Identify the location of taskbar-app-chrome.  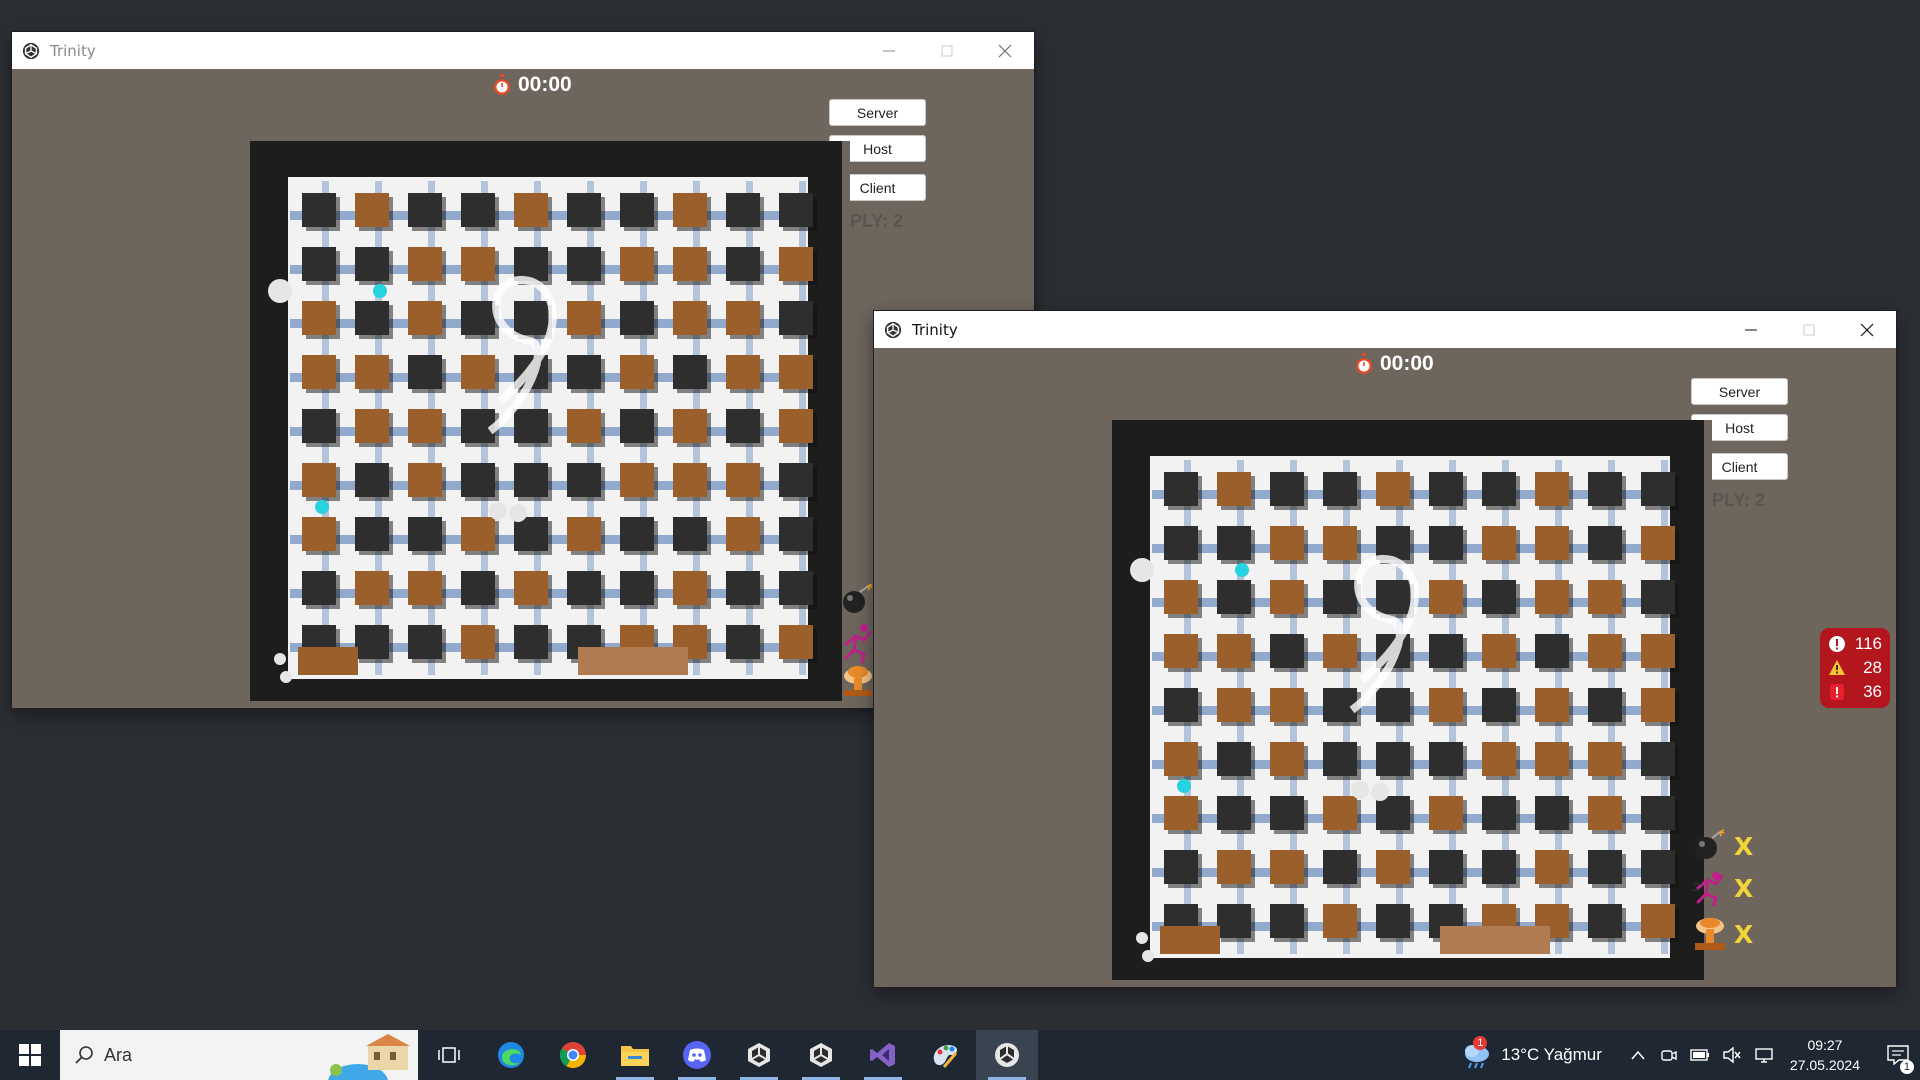
(573, 1055).